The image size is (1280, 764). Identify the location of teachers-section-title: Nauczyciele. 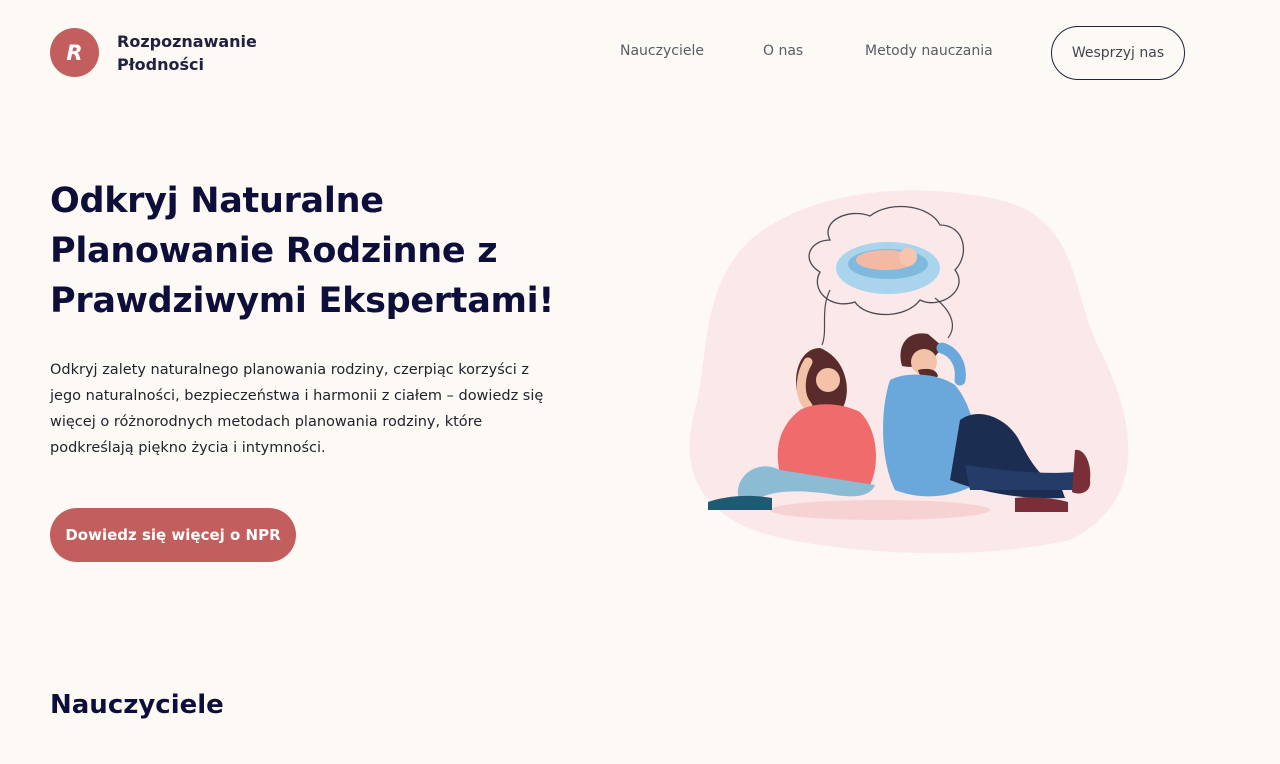
(137, 705).